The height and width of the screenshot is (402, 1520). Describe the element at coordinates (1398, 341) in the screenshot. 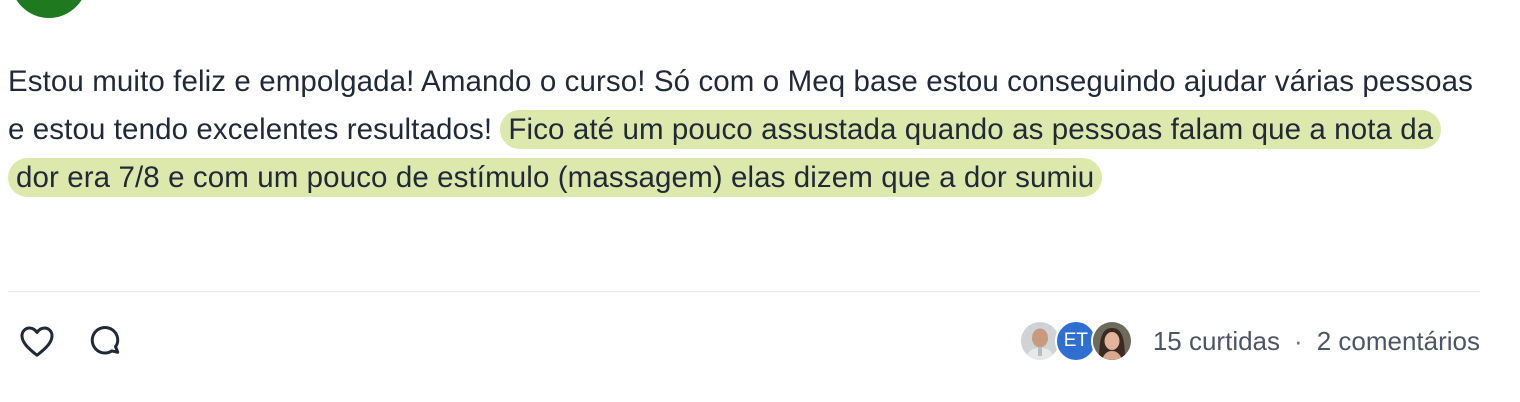

I see `comments-count: 2 comentários` at that location.